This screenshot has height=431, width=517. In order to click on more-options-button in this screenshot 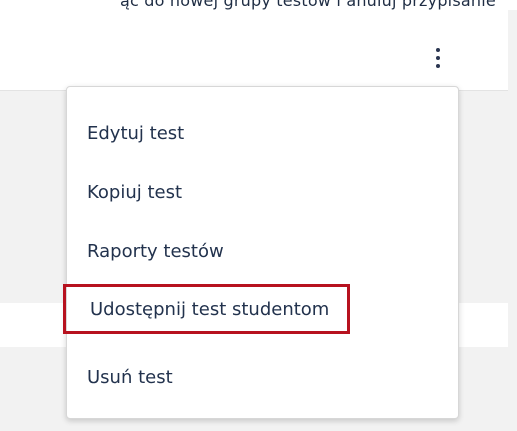, I will do `click(438, 58)`.